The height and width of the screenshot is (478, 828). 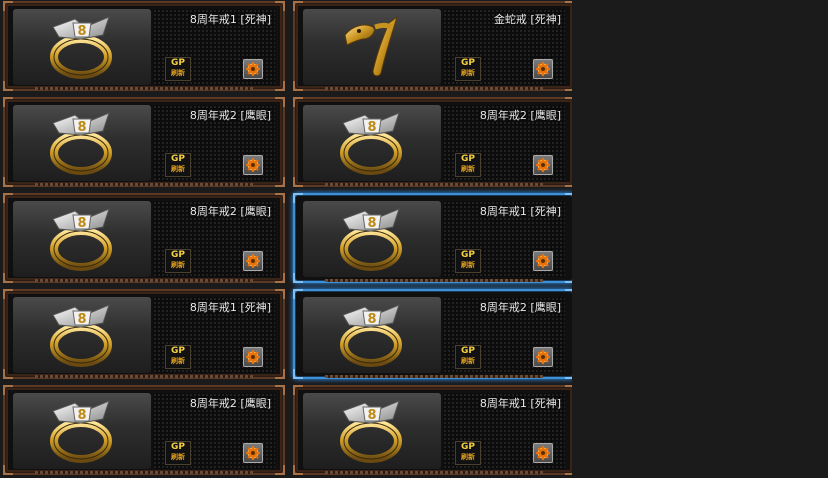 I want to click on item-name: 金蛇戒 [死神], so click(x=527, y=19).